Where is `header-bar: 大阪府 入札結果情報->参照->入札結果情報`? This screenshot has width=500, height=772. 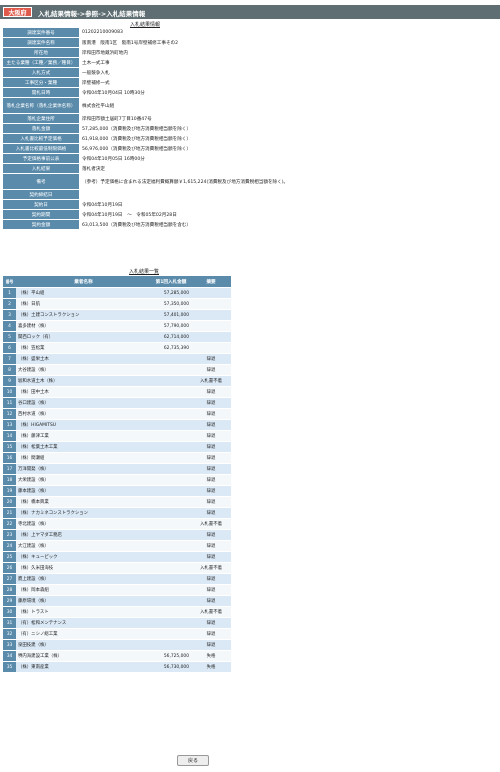 header-bar: 大阪府 入札結果情報->参照->入札結果情報 is located at coordinates (250, 12).